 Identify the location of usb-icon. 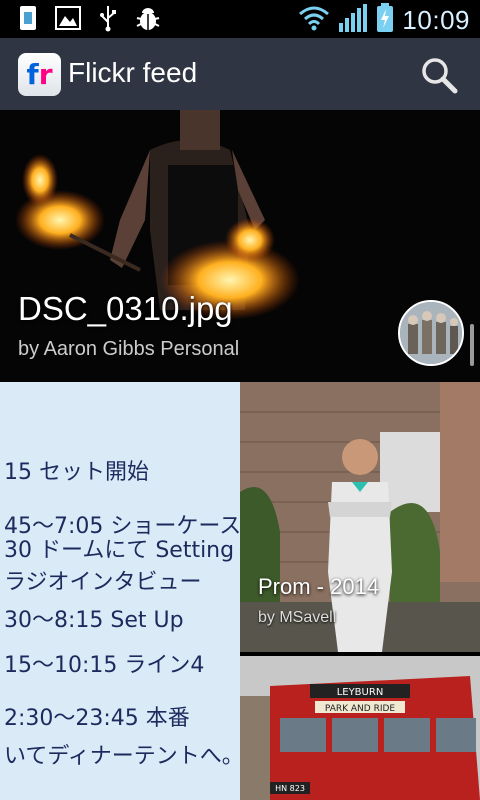
(108, 18).